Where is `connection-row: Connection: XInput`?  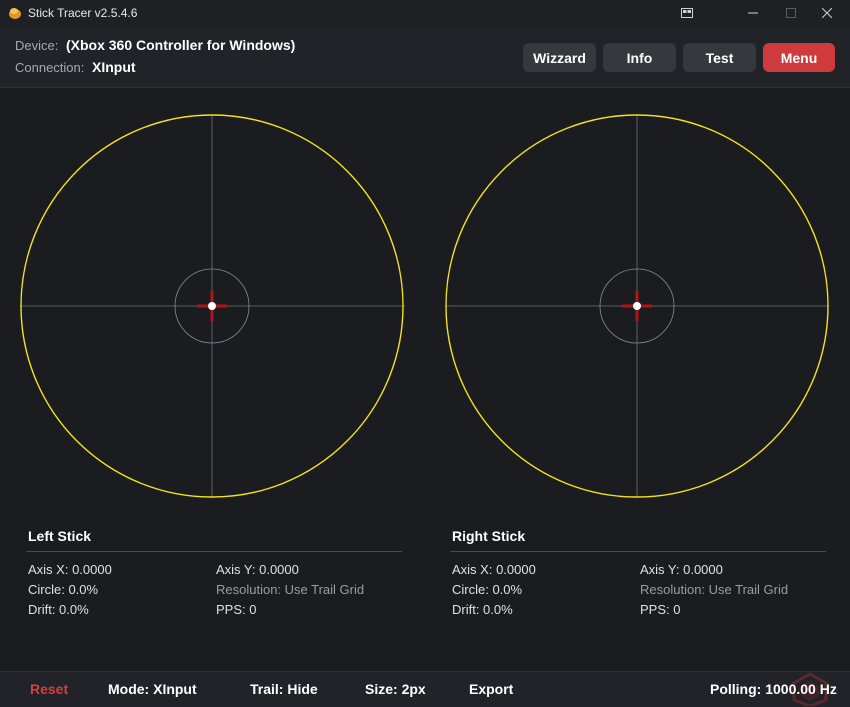
connection-row: Connection: XInput is located at coordinates (75, 67).